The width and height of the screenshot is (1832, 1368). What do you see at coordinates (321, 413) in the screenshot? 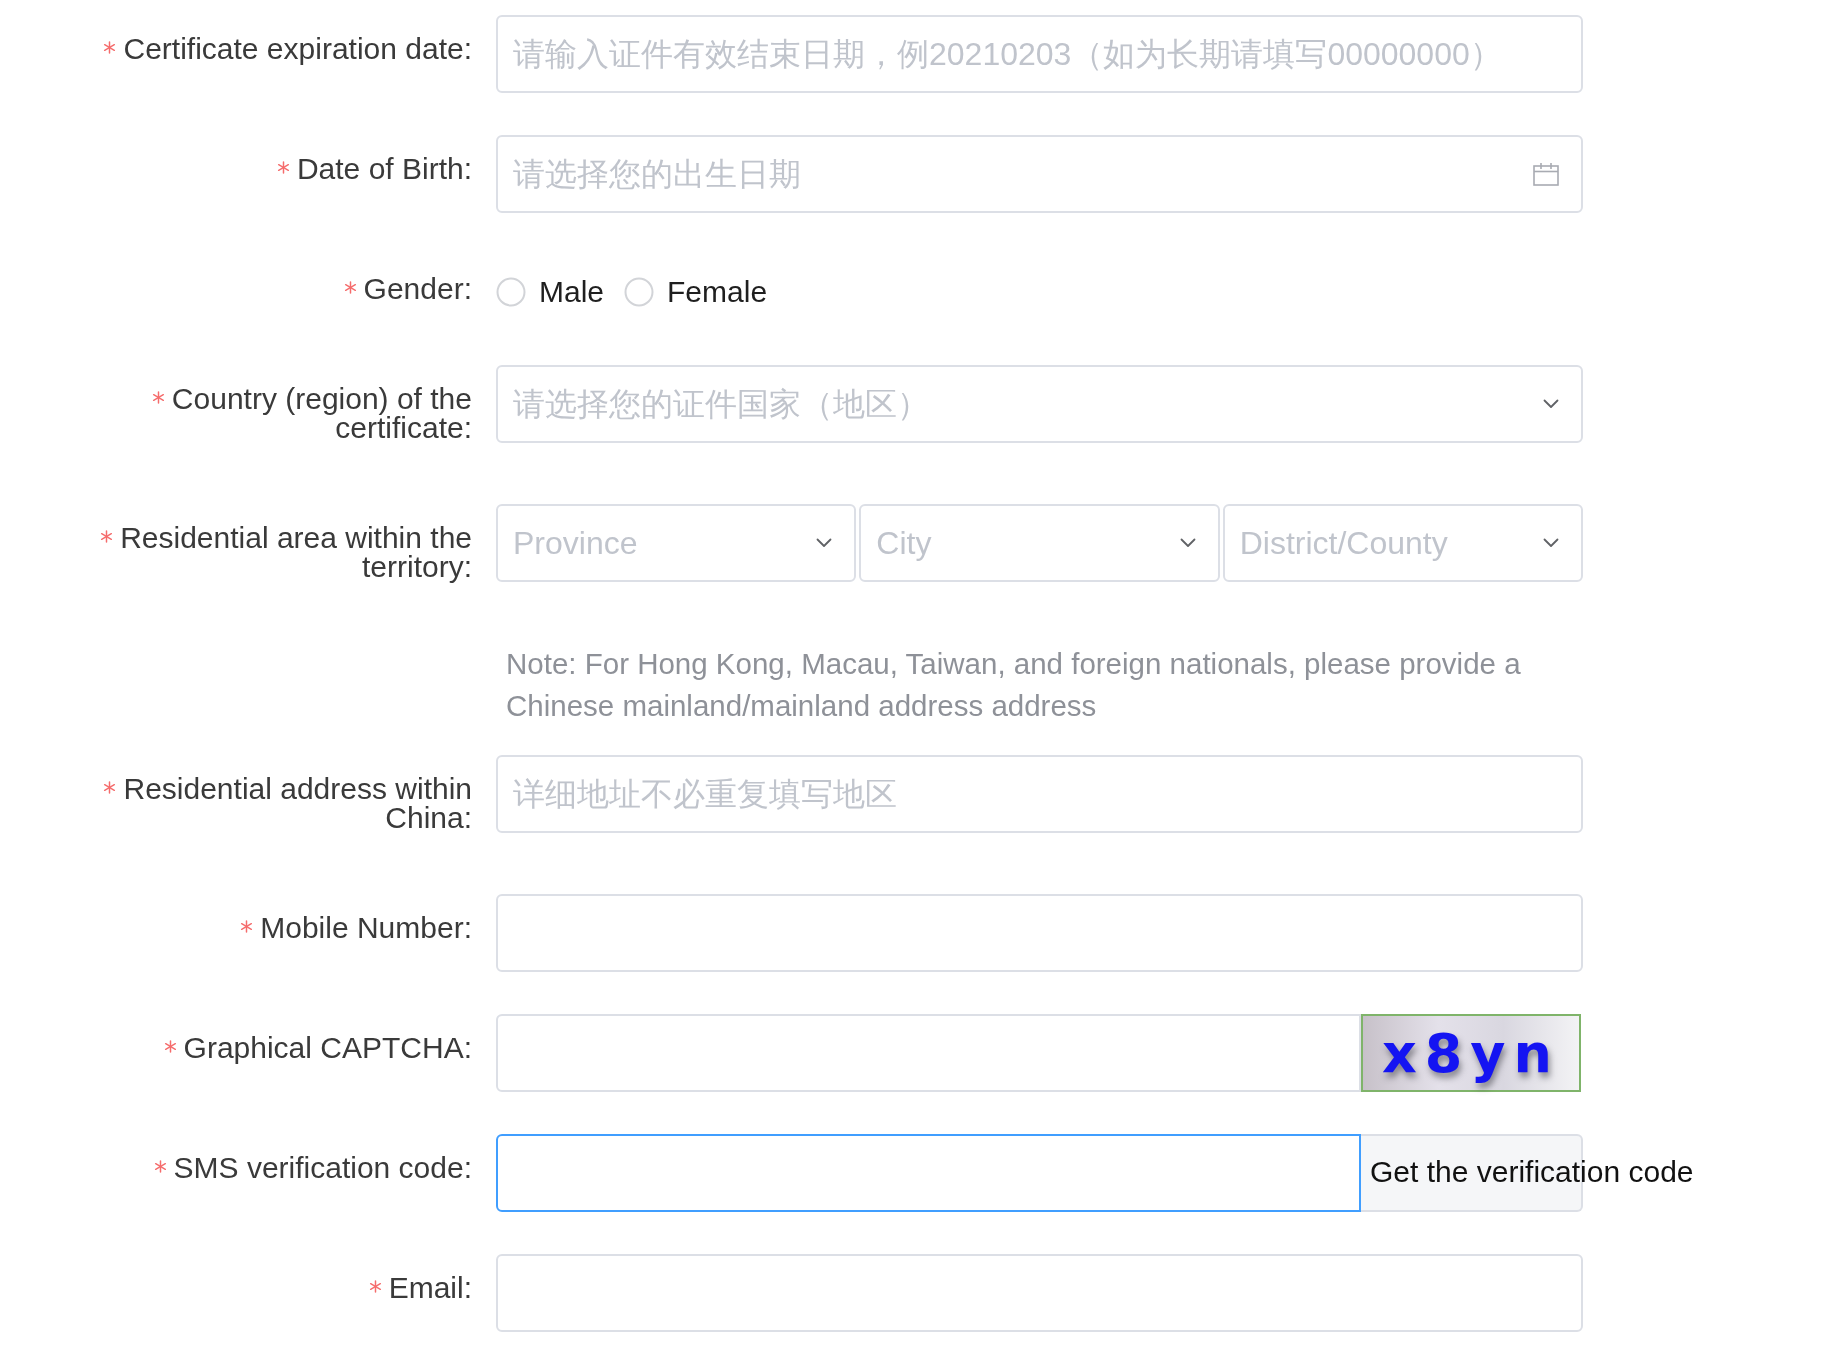
I see `field-label: Country (region) of the certificate:` at bounding box center [321, 413].